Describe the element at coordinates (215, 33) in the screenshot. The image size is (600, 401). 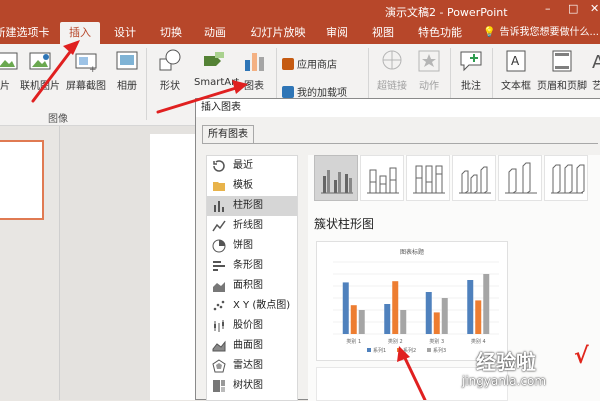
I see `tab-animations: 动画` at that location.